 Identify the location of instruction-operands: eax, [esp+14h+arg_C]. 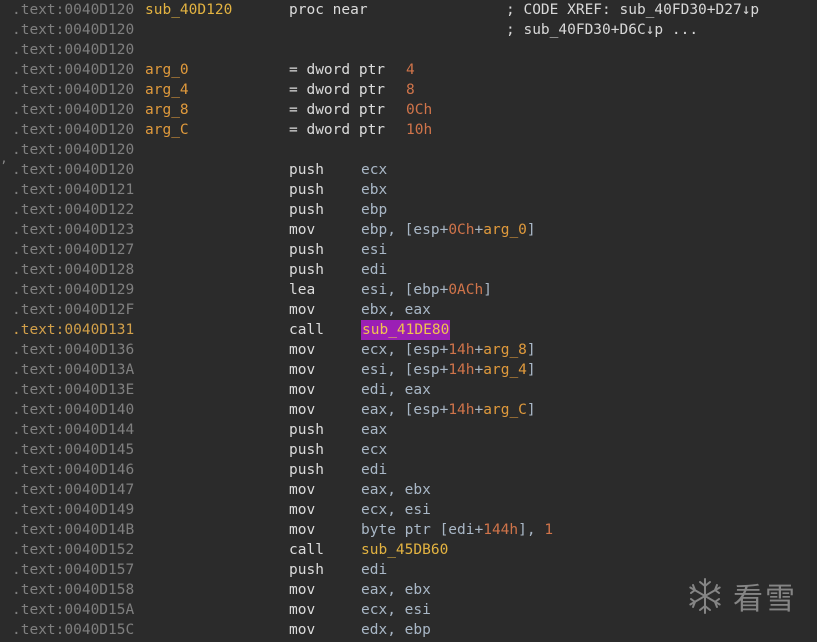
(448, 410).